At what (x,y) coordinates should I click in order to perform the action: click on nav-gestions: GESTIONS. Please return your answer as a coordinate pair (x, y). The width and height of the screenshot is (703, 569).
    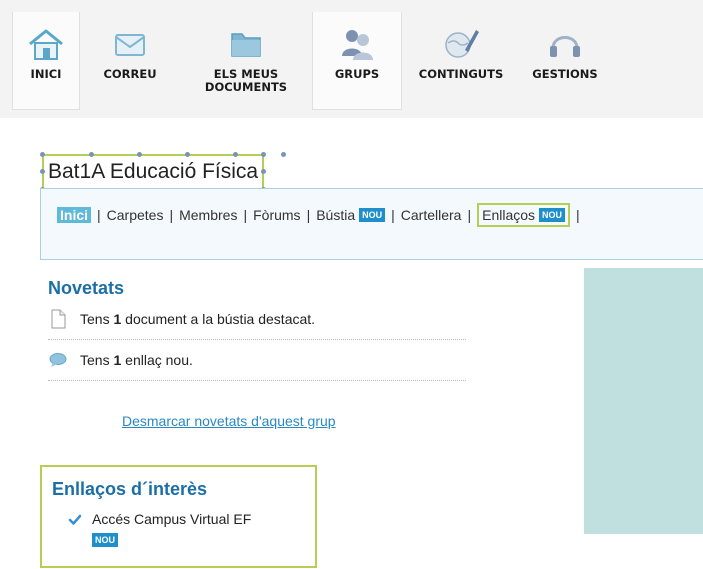
    Looking at the image, I should click on (565, 61).